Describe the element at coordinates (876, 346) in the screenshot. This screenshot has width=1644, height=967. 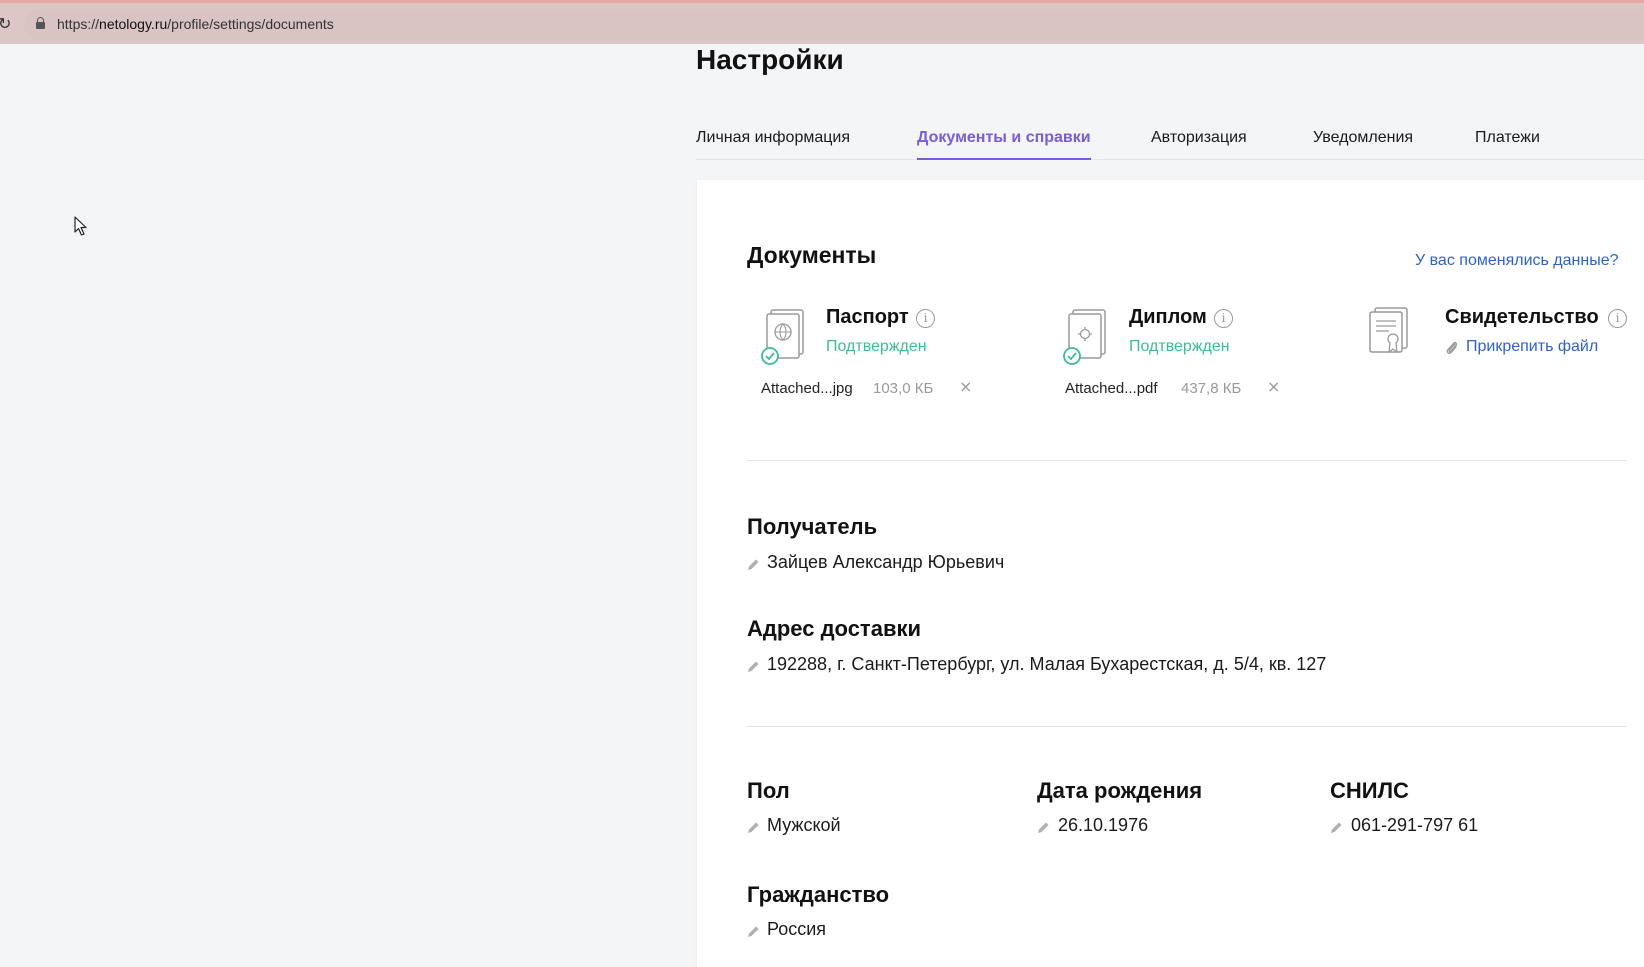
I see `passport-status: Подтвержден` at that location.